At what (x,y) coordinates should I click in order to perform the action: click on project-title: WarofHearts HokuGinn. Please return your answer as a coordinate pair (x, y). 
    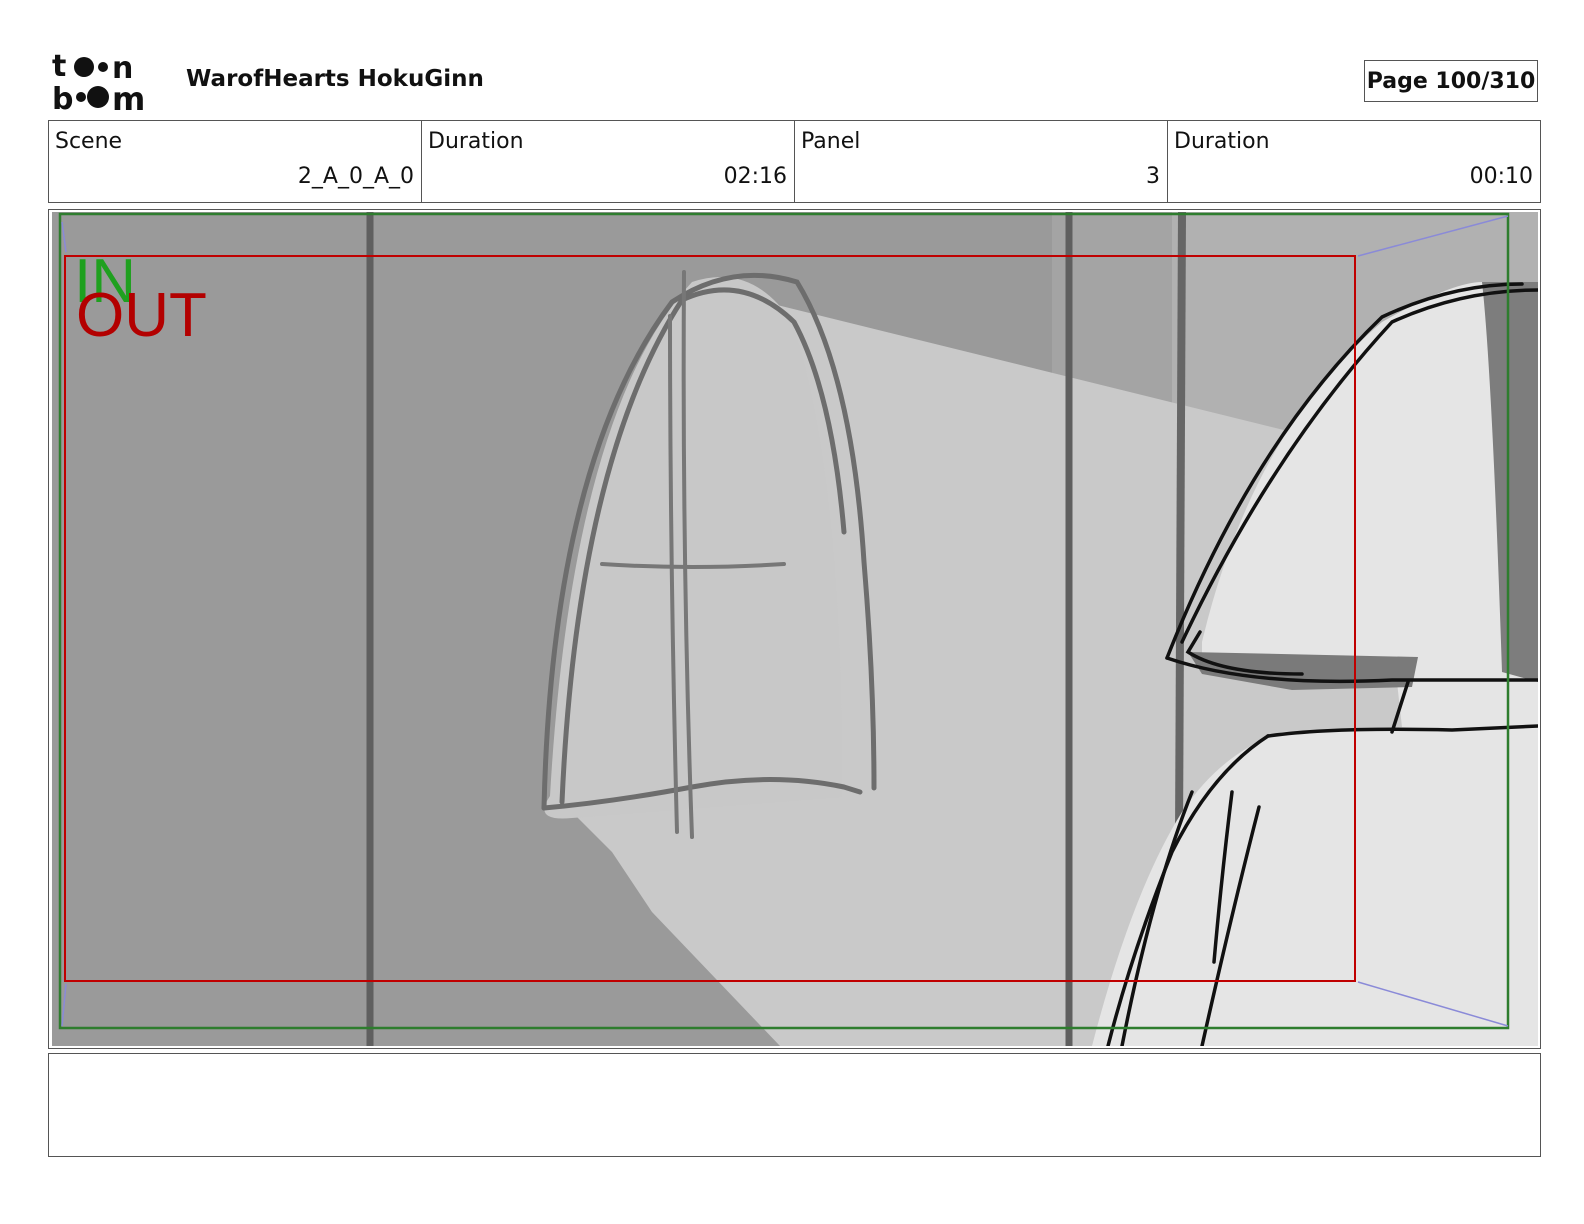
    Looking at the image, I should click on (335, 79).